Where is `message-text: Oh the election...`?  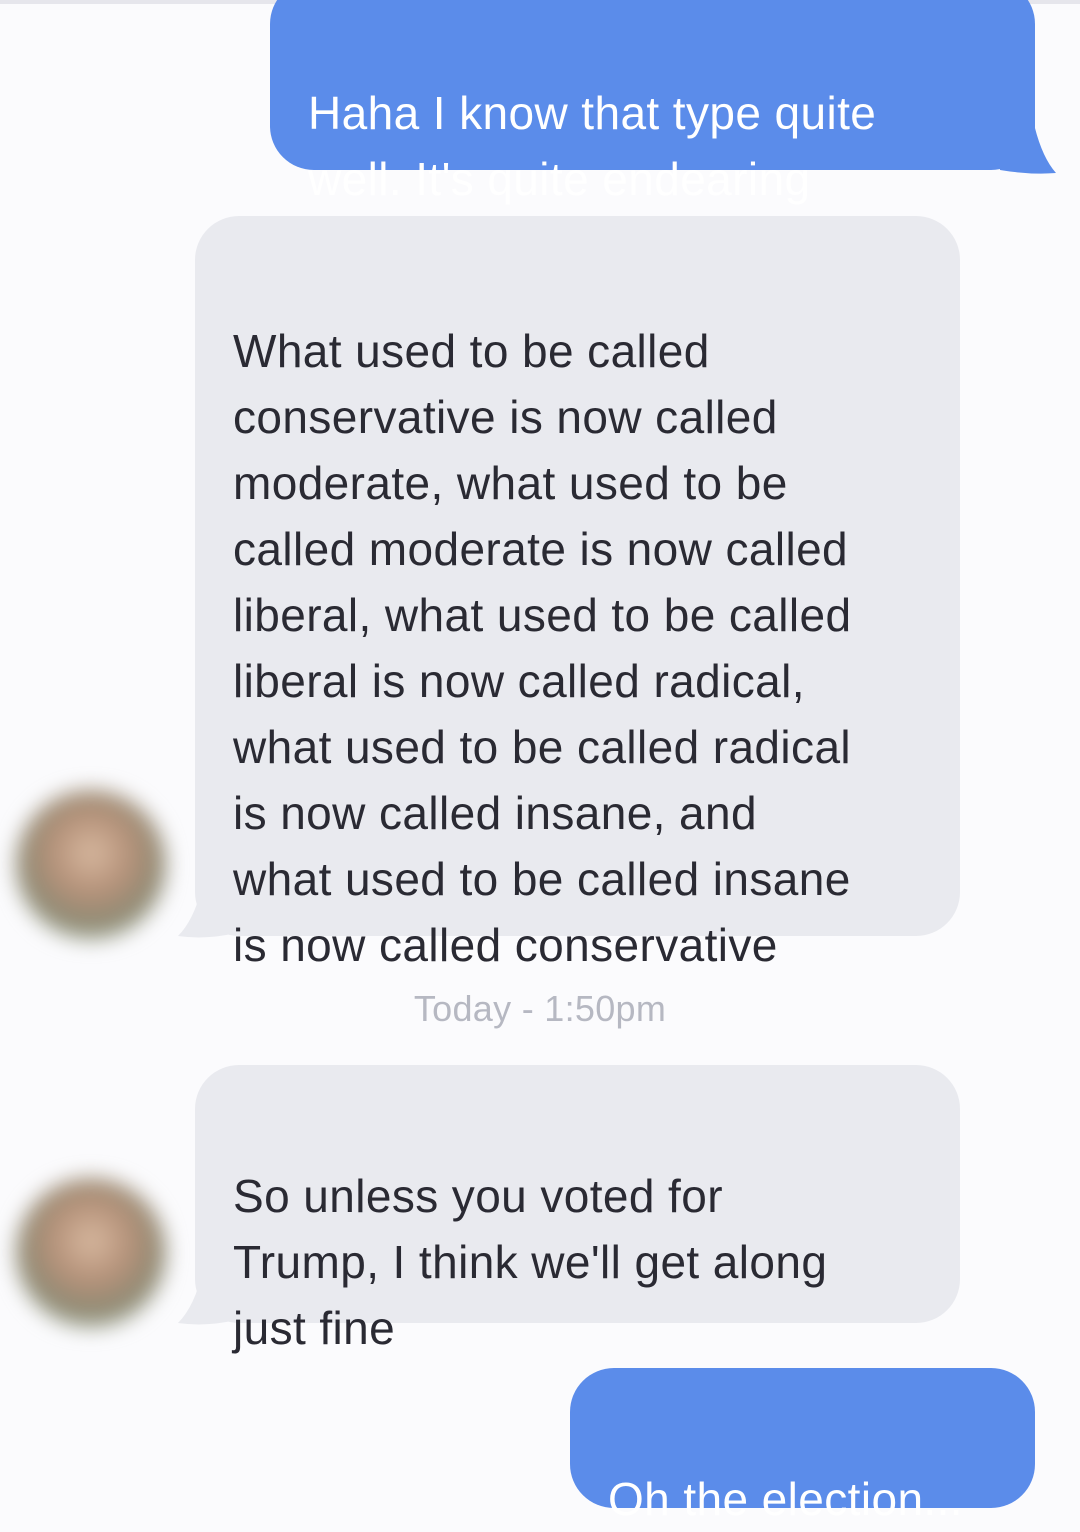
message-text: Oh the election... is located at coordinates (785, 1499).